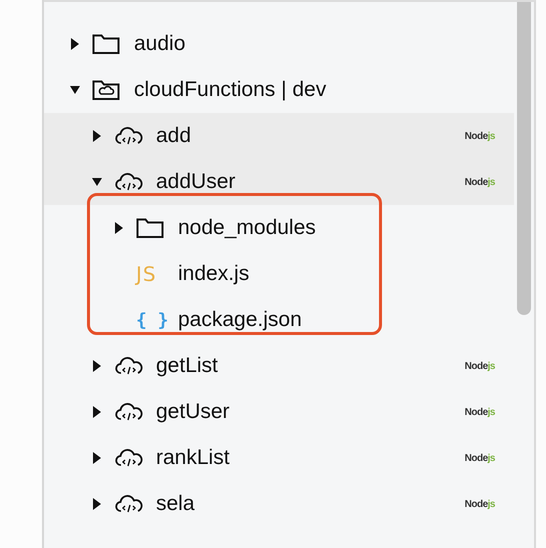  What do you see at coordinates (187, 366) in the screenshot?
I see `tree-item-label: getList` at bounding box center [187, 366].